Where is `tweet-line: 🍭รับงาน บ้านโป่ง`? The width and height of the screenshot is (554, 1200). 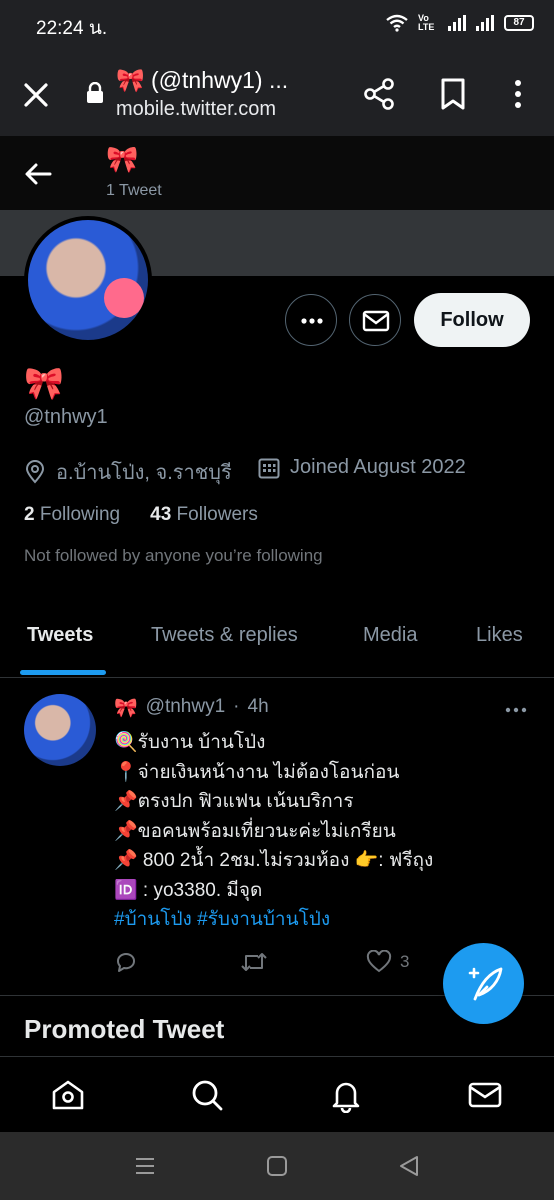
tweet-line: 🍭รับงาน บ้านโป่ง is located at coordinates (190, 742).